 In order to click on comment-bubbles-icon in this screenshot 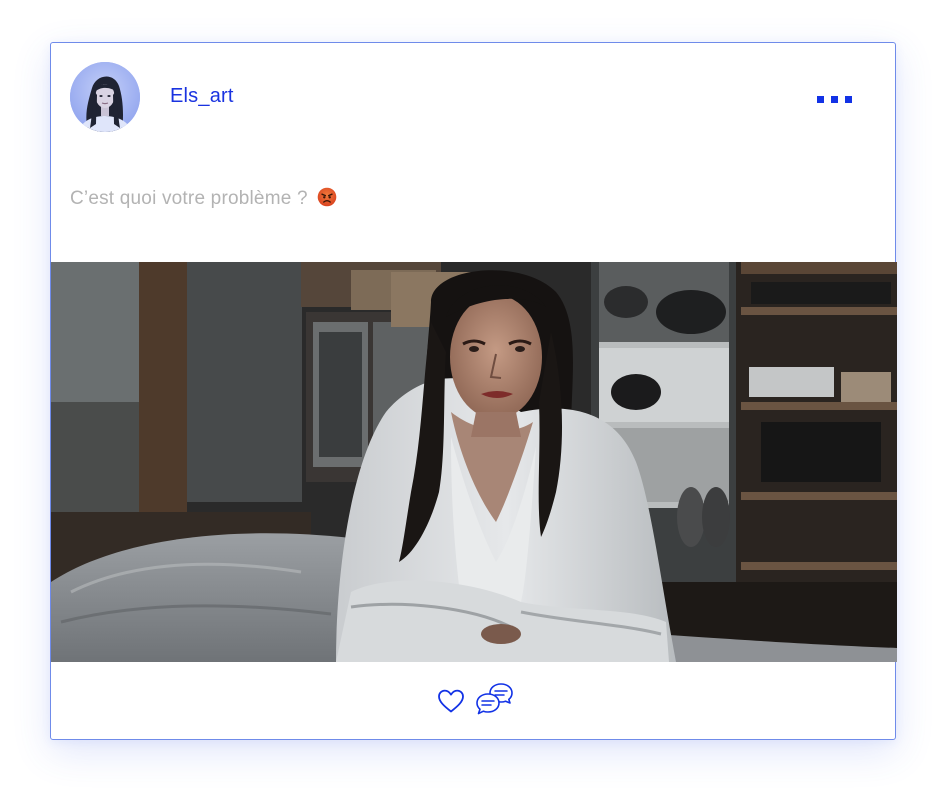, I will do `click(494, 699)`.